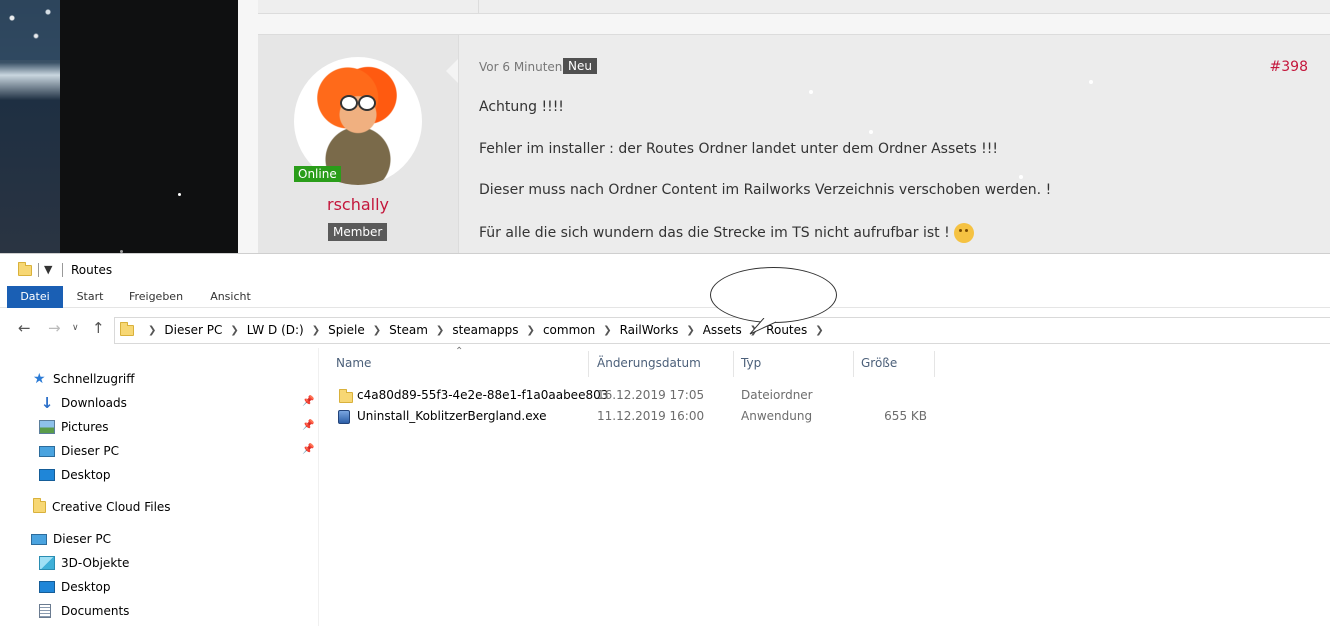 This screenshot has width=1330, height=626. What do you see at coordinates (569, 330) in the screenshot?
I see `breadcrumb-item: common` at bounding box center [569, 330].